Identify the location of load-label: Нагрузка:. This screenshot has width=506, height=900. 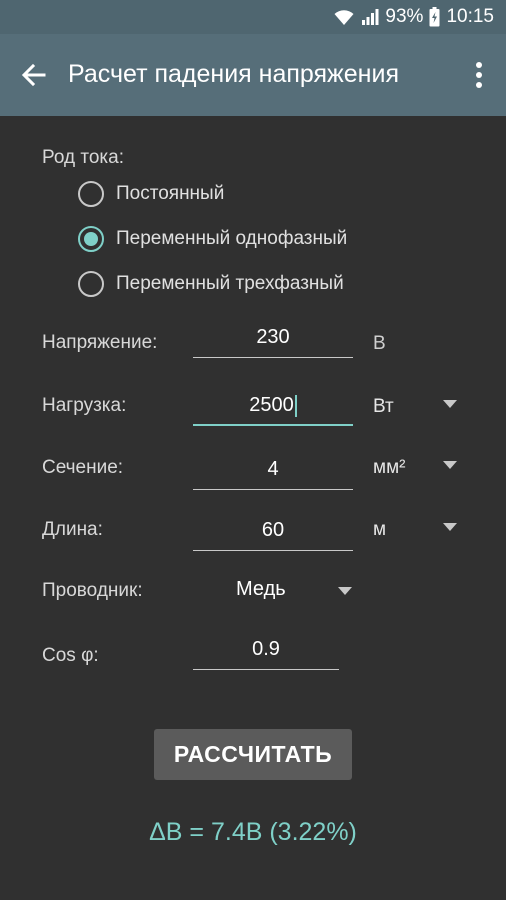
(84, 405).